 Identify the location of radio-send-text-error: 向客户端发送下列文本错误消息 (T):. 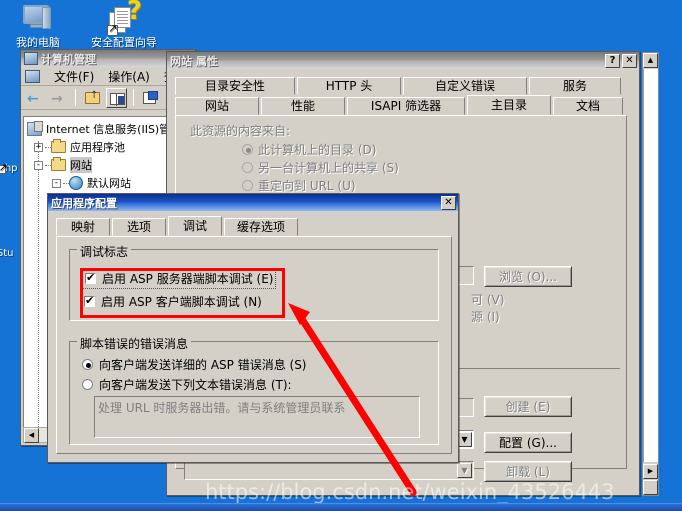
(187, 384).